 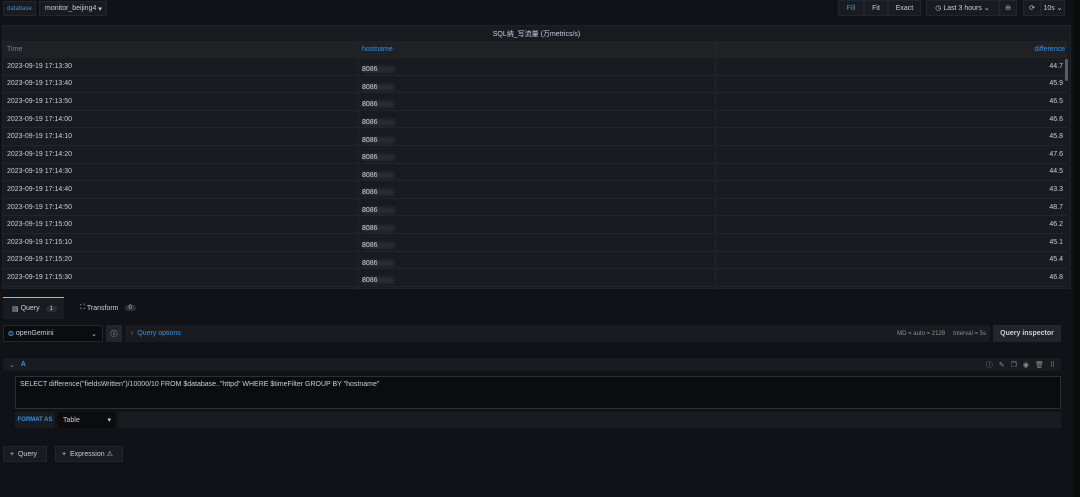 What do you see at coordinates (39, 154) in the screenshot?
I see `cell-time: 2023-09-19 17:14:20` at bounding box center [39, 154].